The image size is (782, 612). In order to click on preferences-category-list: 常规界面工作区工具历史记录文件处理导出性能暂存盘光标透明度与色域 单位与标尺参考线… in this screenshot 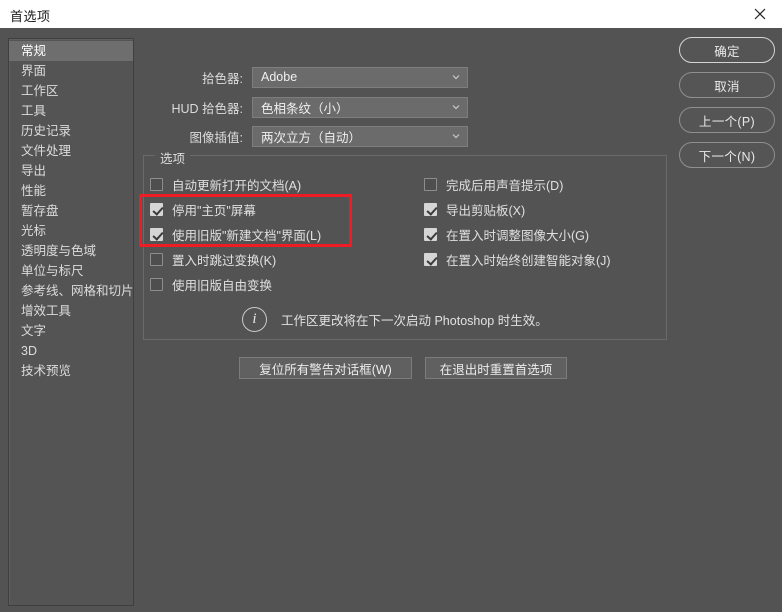, I will do `click(71, 322)`.